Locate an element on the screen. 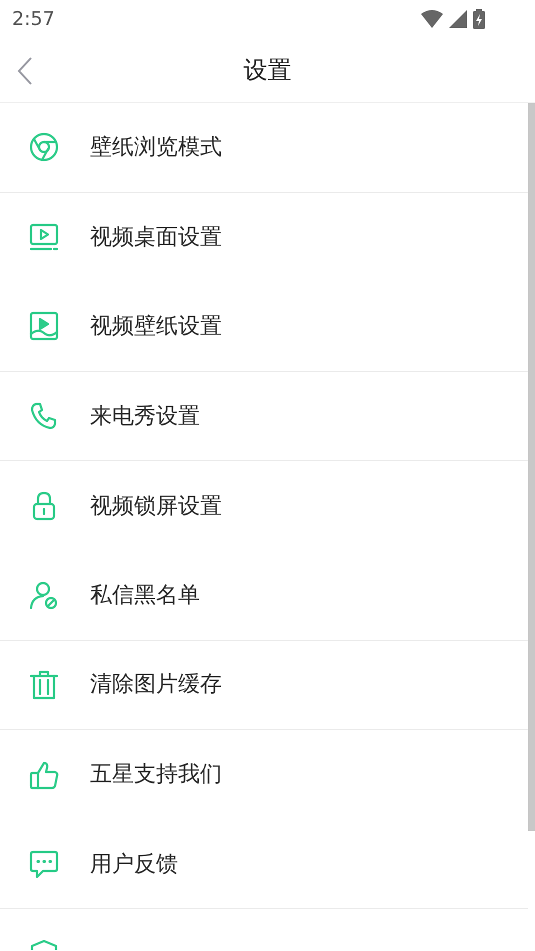 The width and height of the screenshot is (535, 951). chat-icon is located at coordinates (44, 864).